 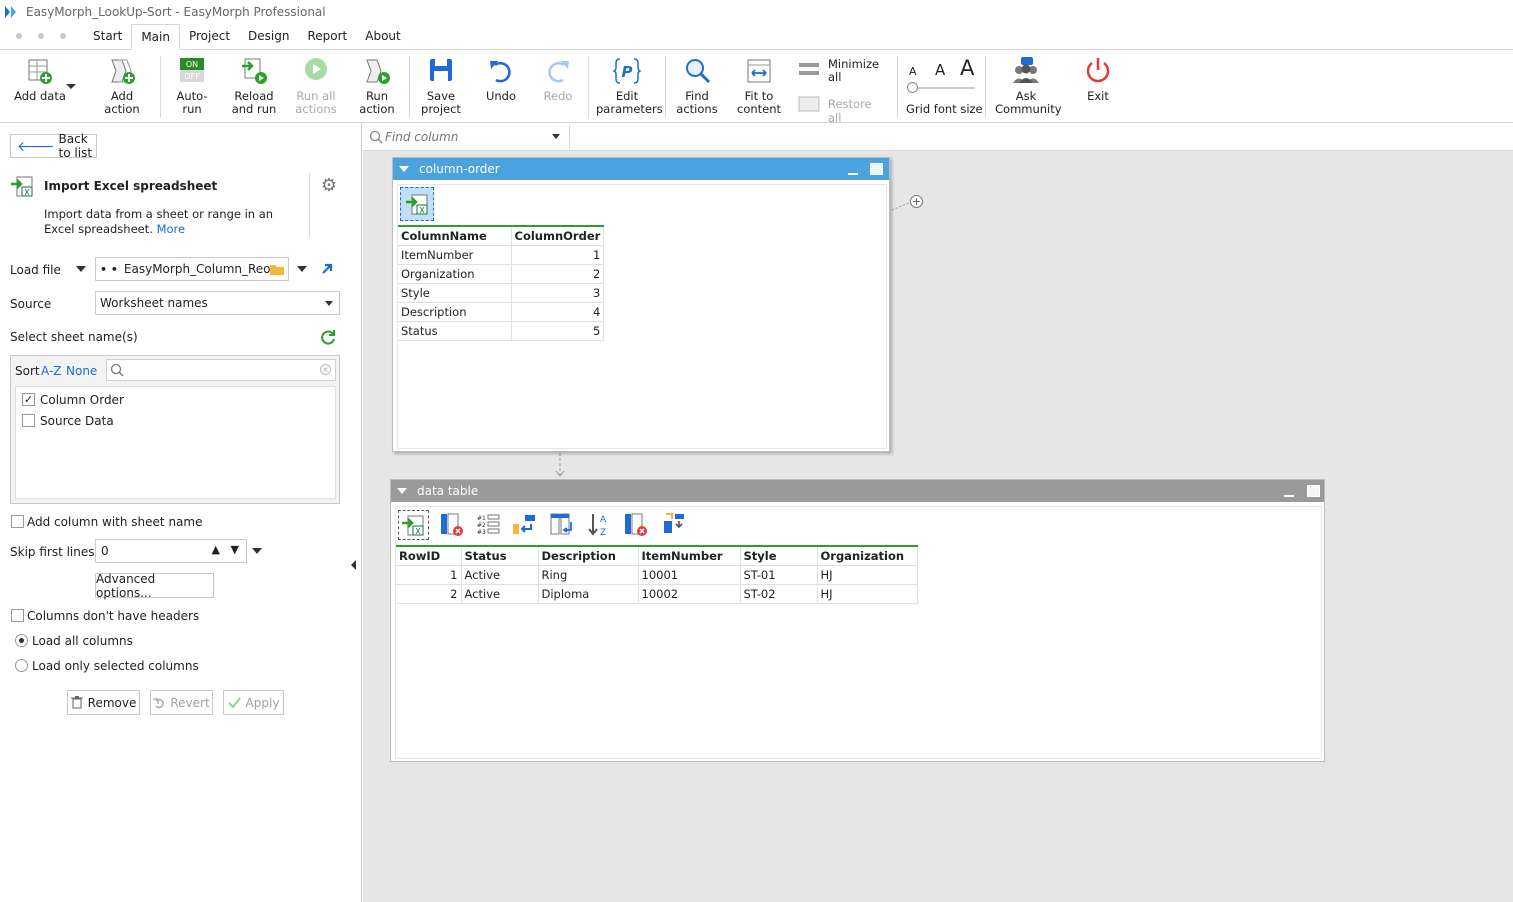 What do you see at coordinates (122, 86) in the screenshot?
I see `add-action-button: Add action` at bounding box center [122, 86].